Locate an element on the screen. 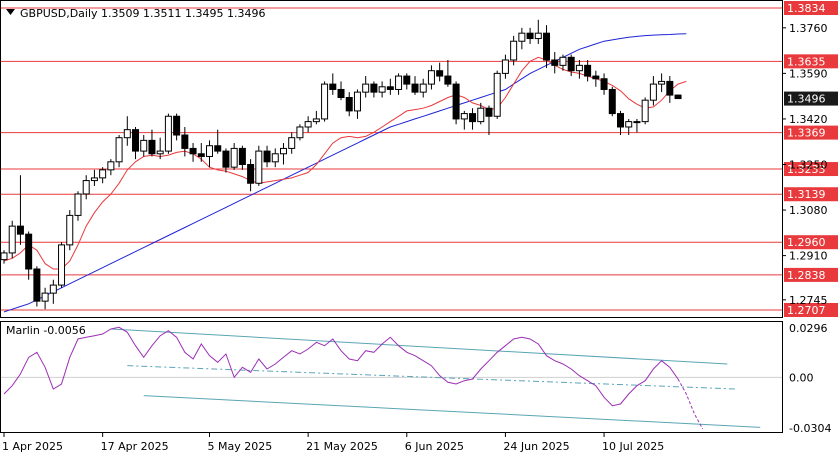 The width and height of the screenshot is (840, 462). level-price-label: 1.3369 is located at coordinates (806, 133).